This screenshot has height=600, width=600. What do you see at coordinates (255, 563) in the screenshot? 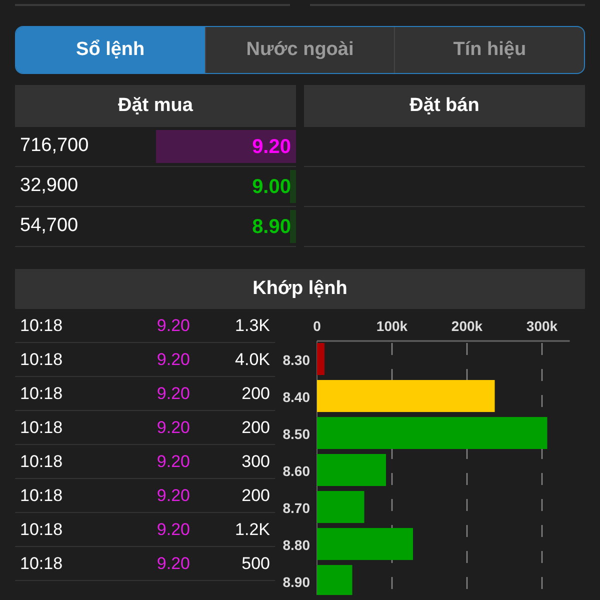
I see `trade-volume: 500` at bounding box center [255, 563].